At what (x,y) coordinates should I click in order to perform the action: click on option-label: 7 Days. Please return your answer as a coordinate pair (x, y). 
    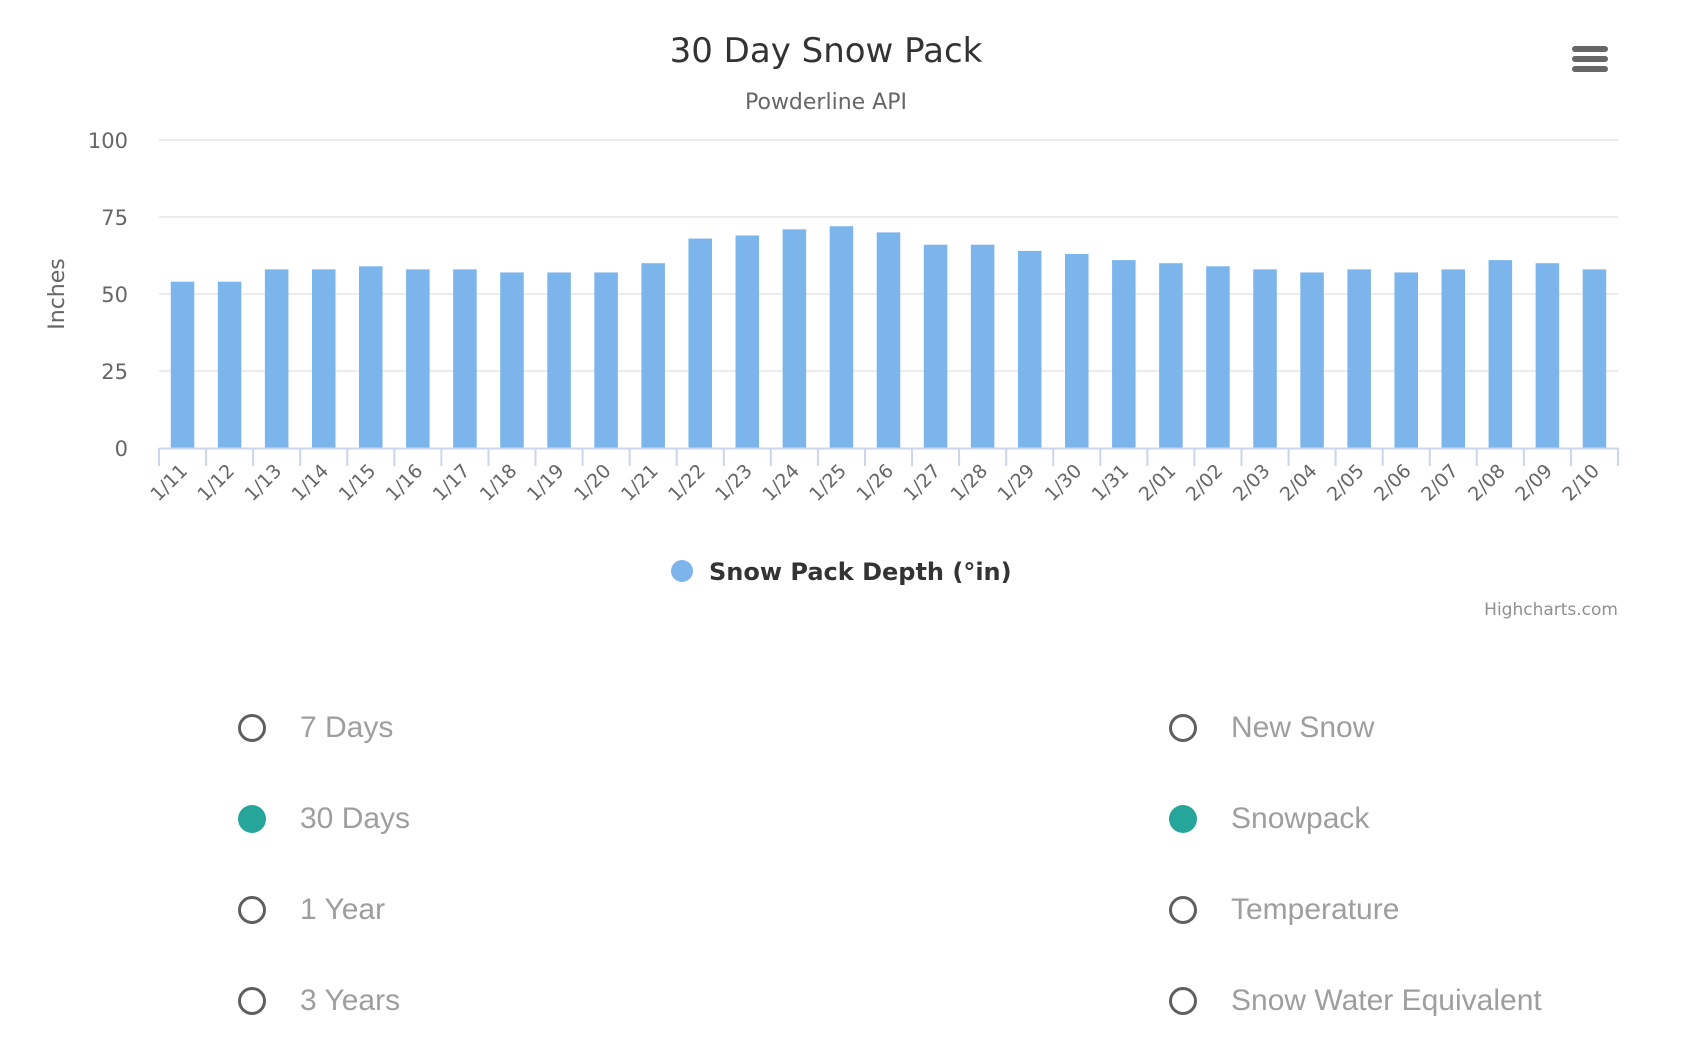
    Looking at the image, I should click on (347, 727).